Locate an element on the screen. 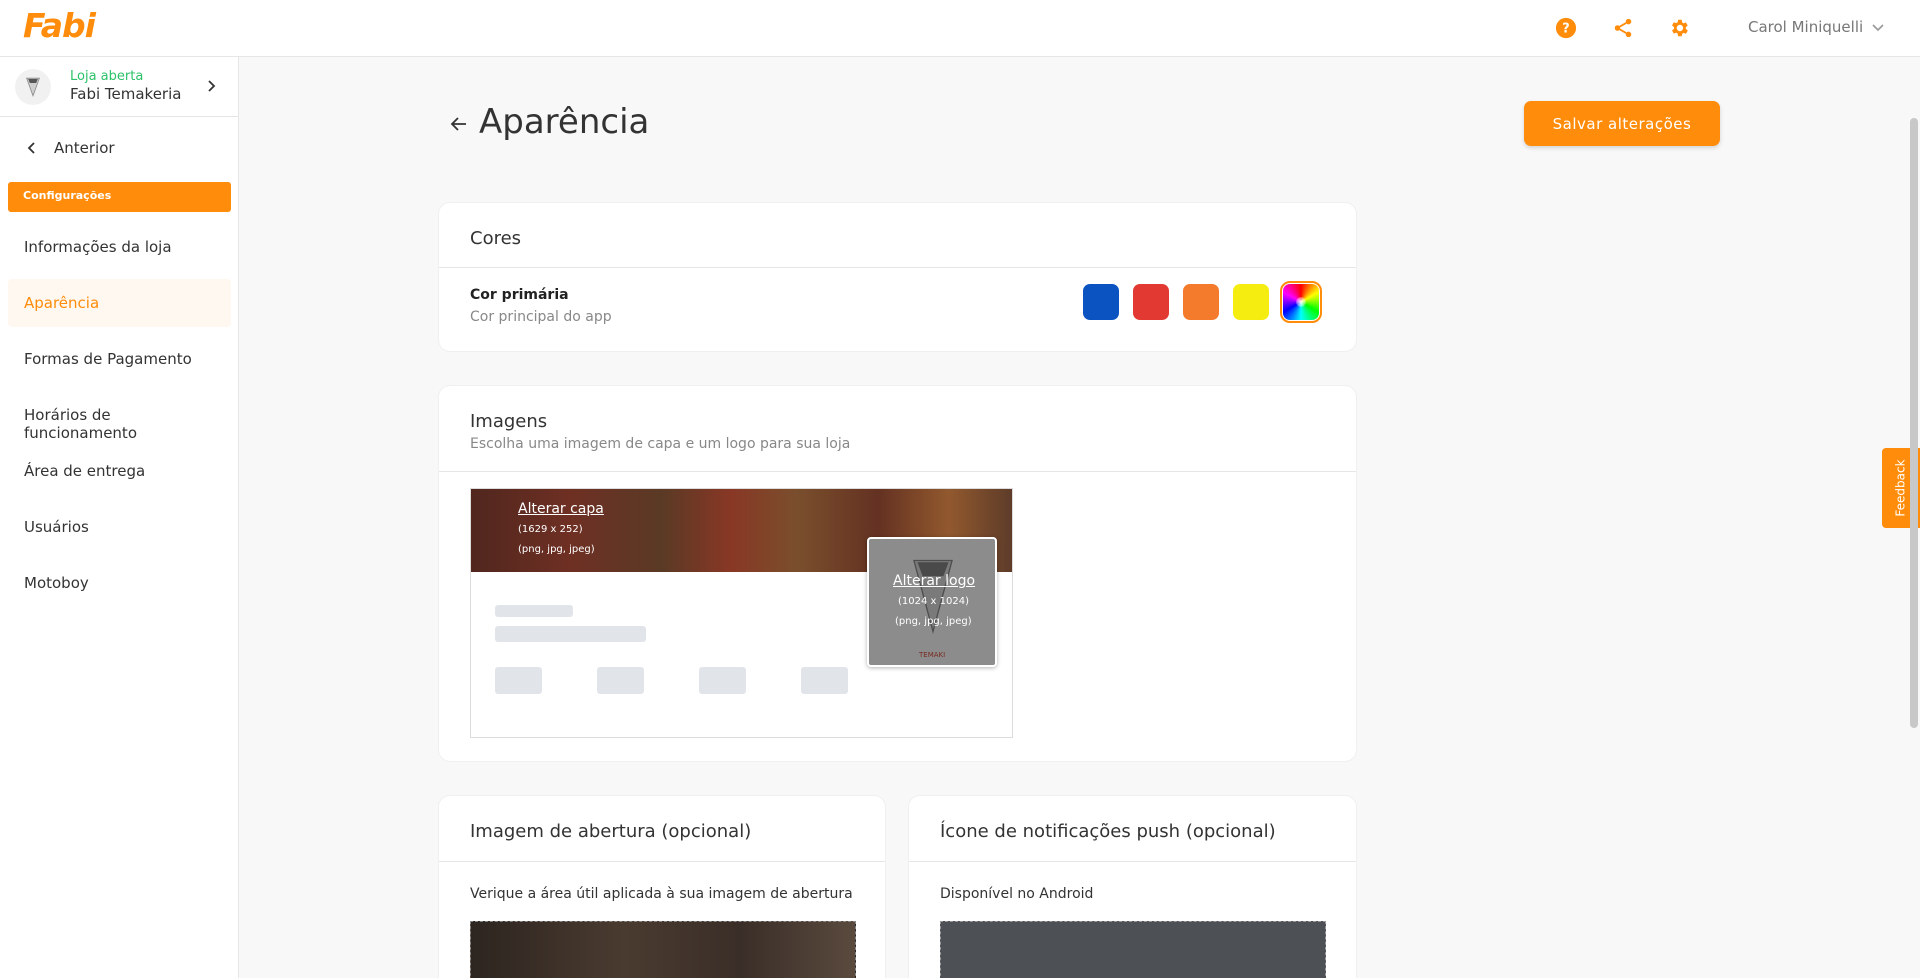 The image size is (1920, 978). chevron-left-icon is located at coordinates (31, 148).